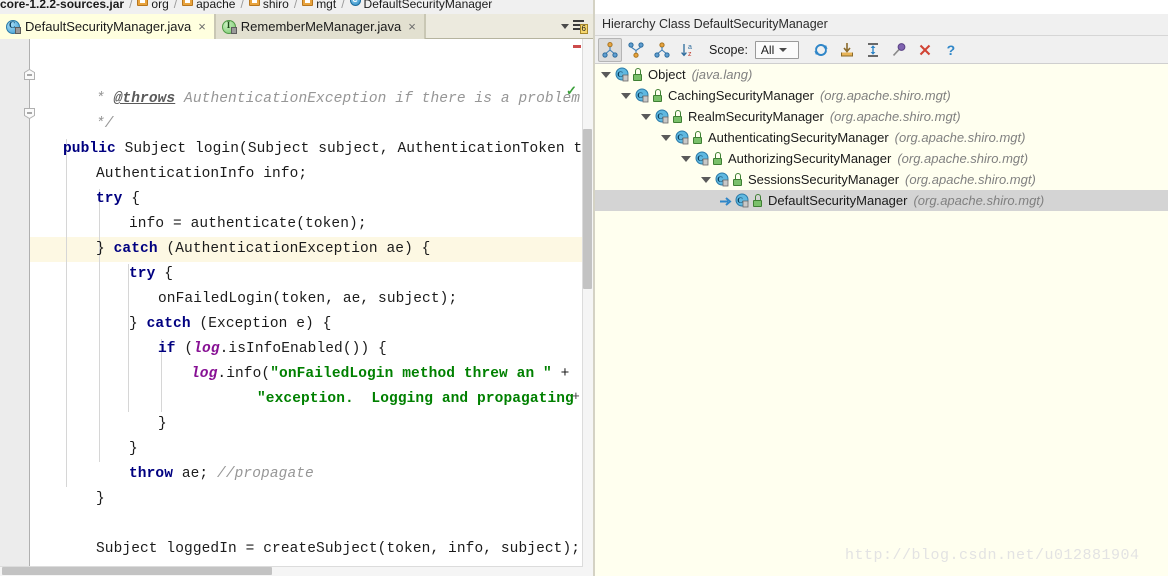 This screenshot has height=576, width=1168. I want to click on breadcrumb-item-1: org, so click(153, 5).